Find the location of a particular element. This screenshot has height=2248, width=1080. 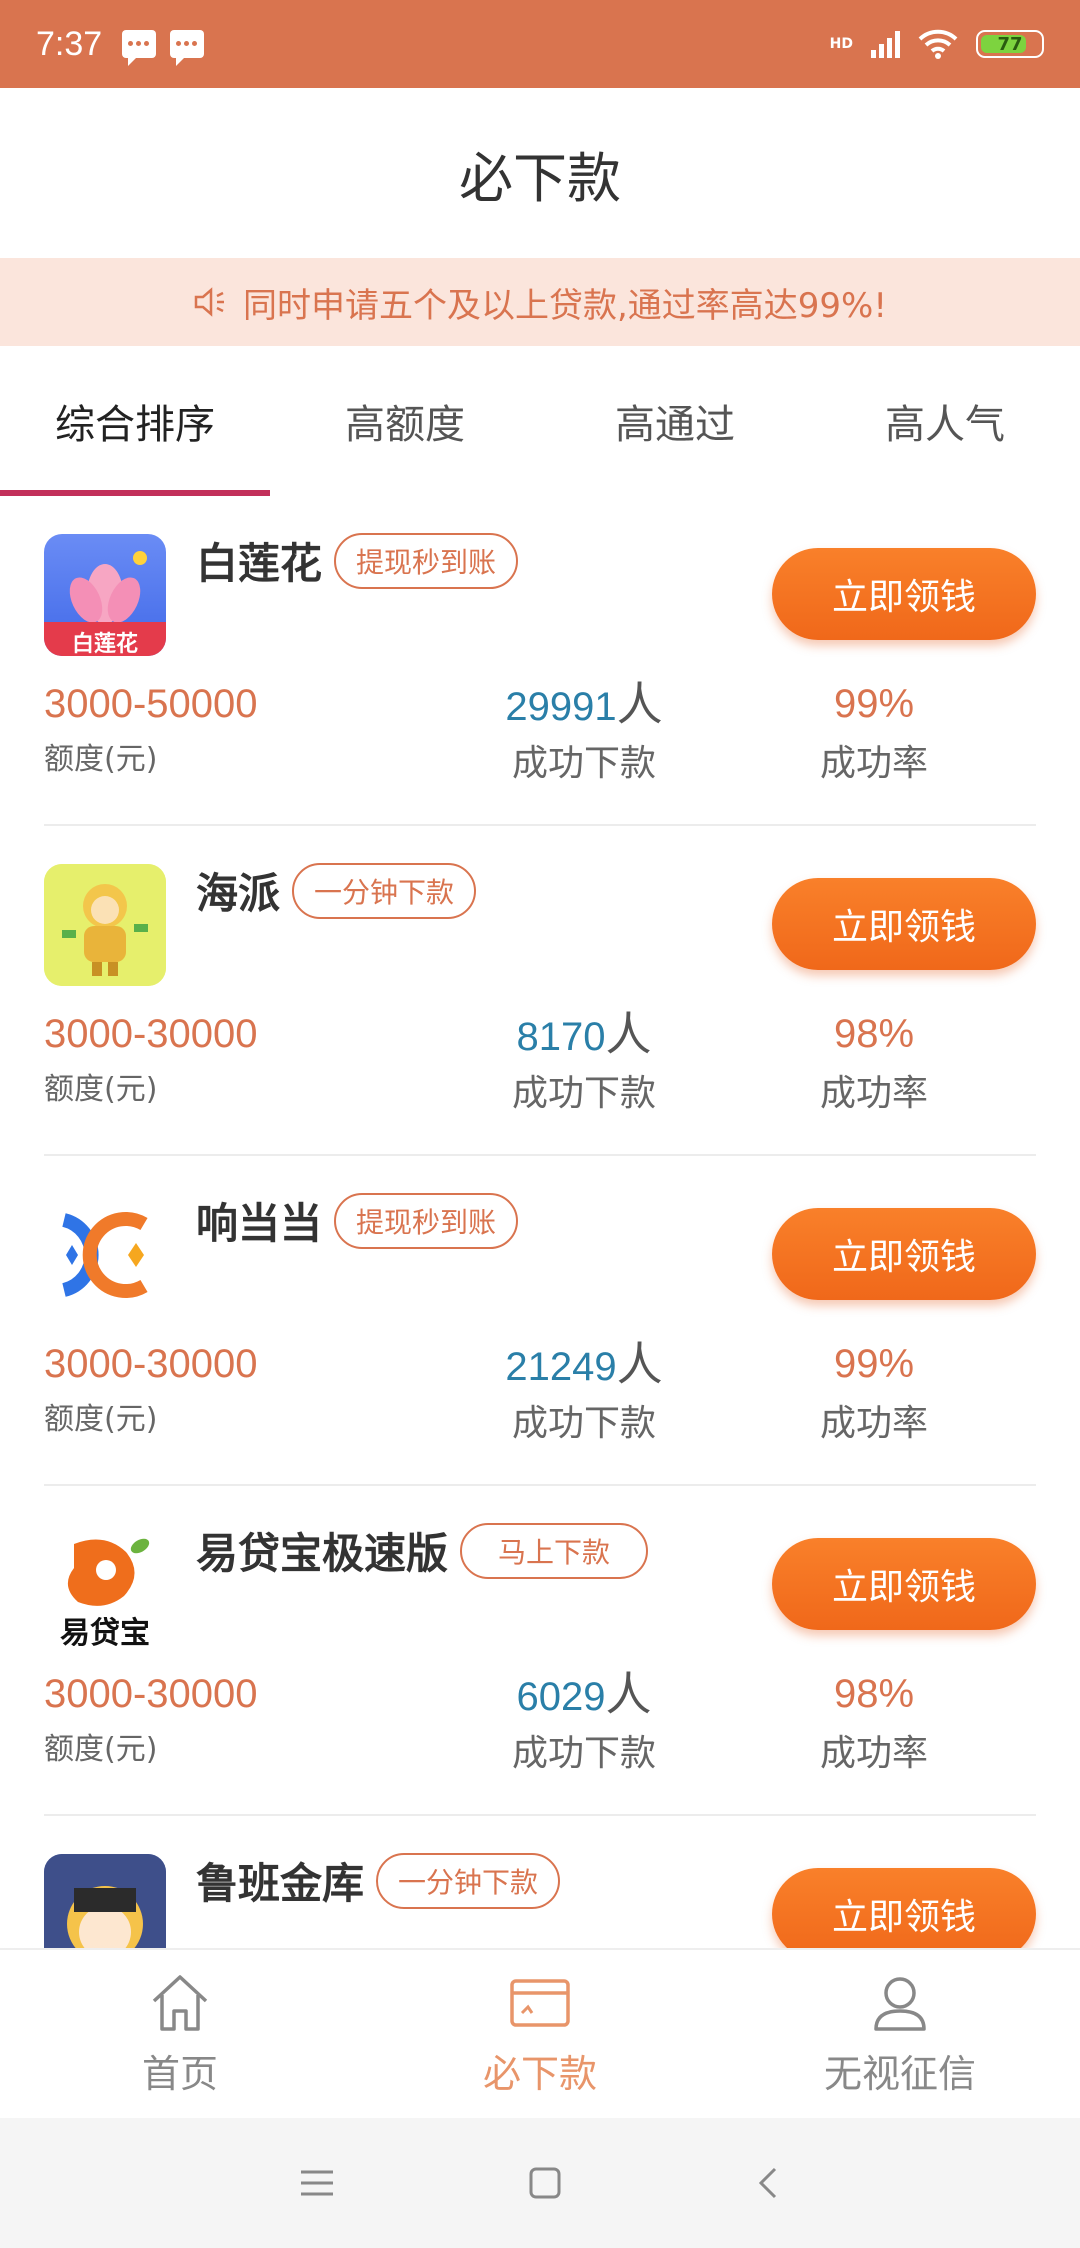

success-count: 29991 is located at coordinates (561, 707).